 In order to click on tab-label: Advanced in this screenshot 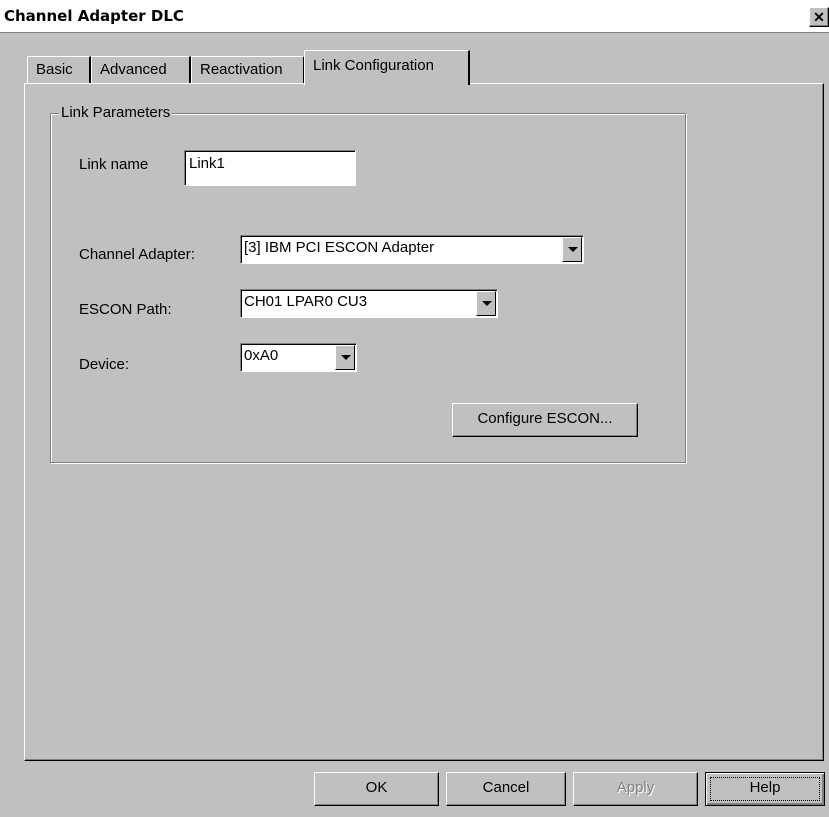, I will do `click(133, 69)`.